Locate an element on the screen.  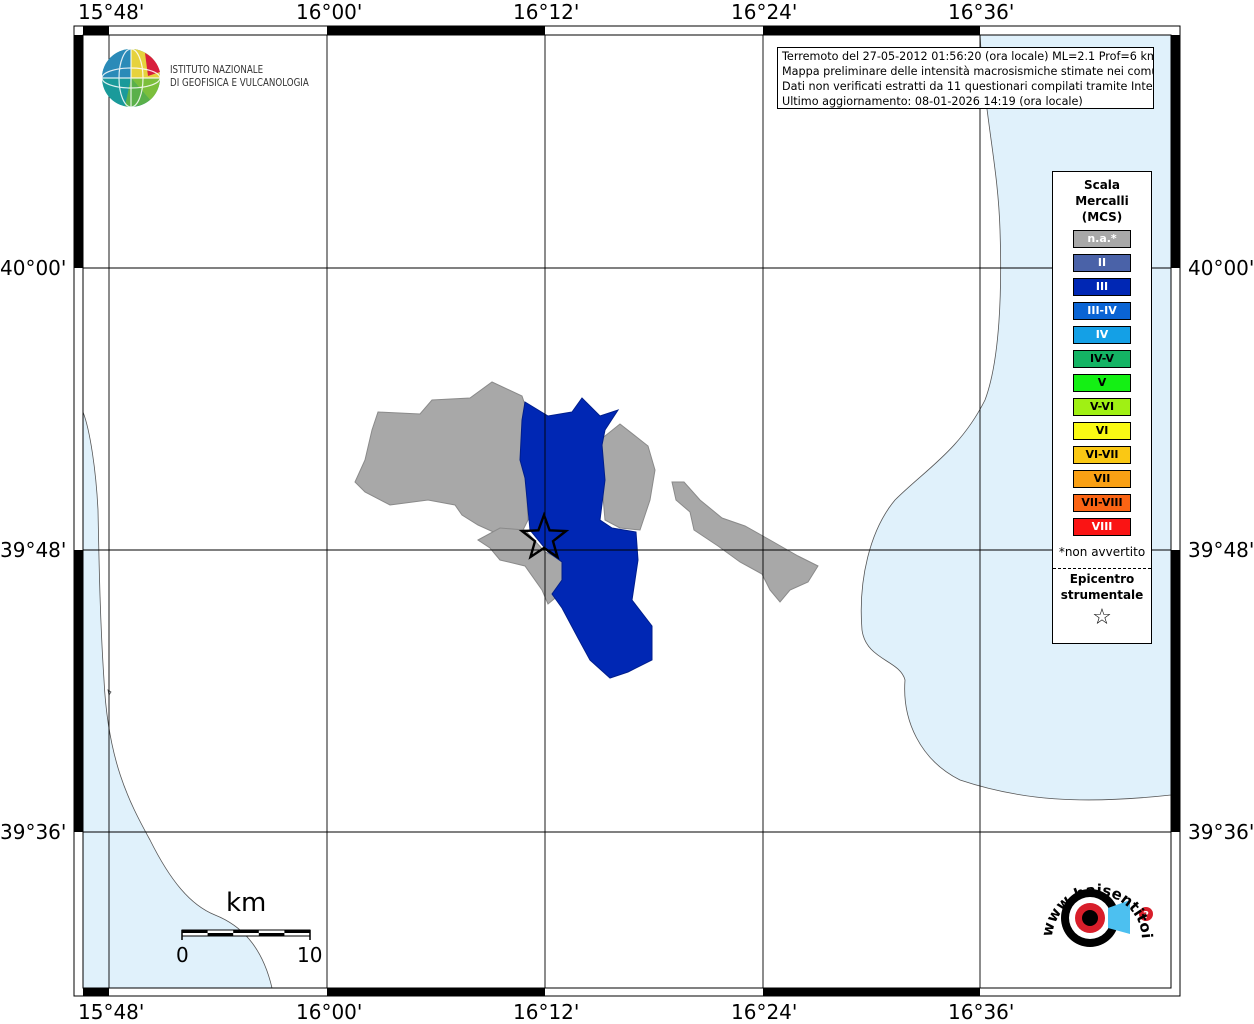
legend-item: V-VI is located at coordinates (1102, 407).